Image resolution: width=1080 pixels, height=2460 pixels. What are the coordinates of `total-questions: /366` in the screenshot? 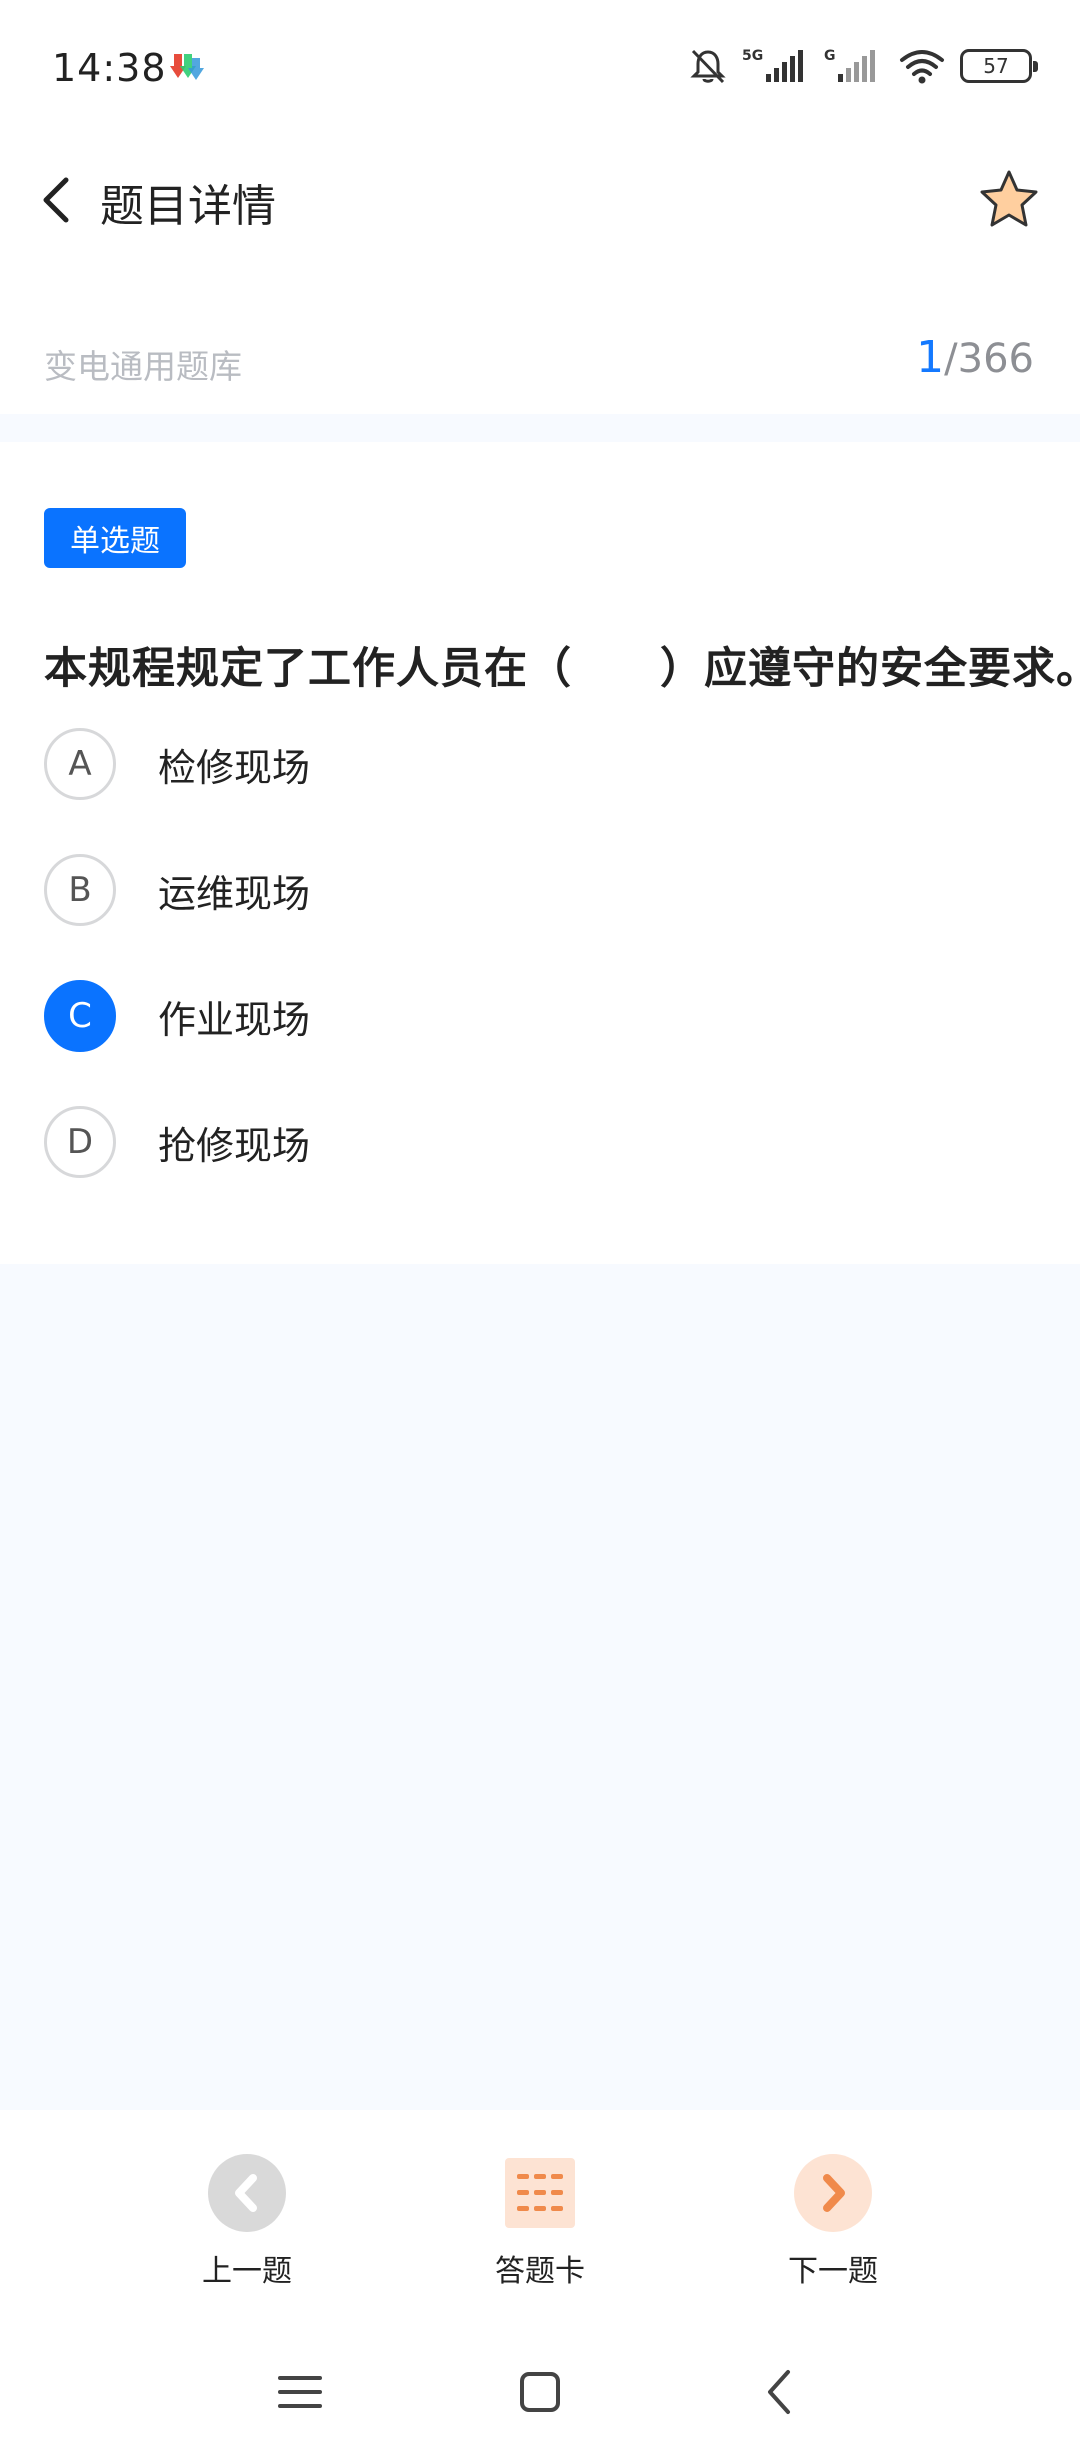 It's located at (989, 359).